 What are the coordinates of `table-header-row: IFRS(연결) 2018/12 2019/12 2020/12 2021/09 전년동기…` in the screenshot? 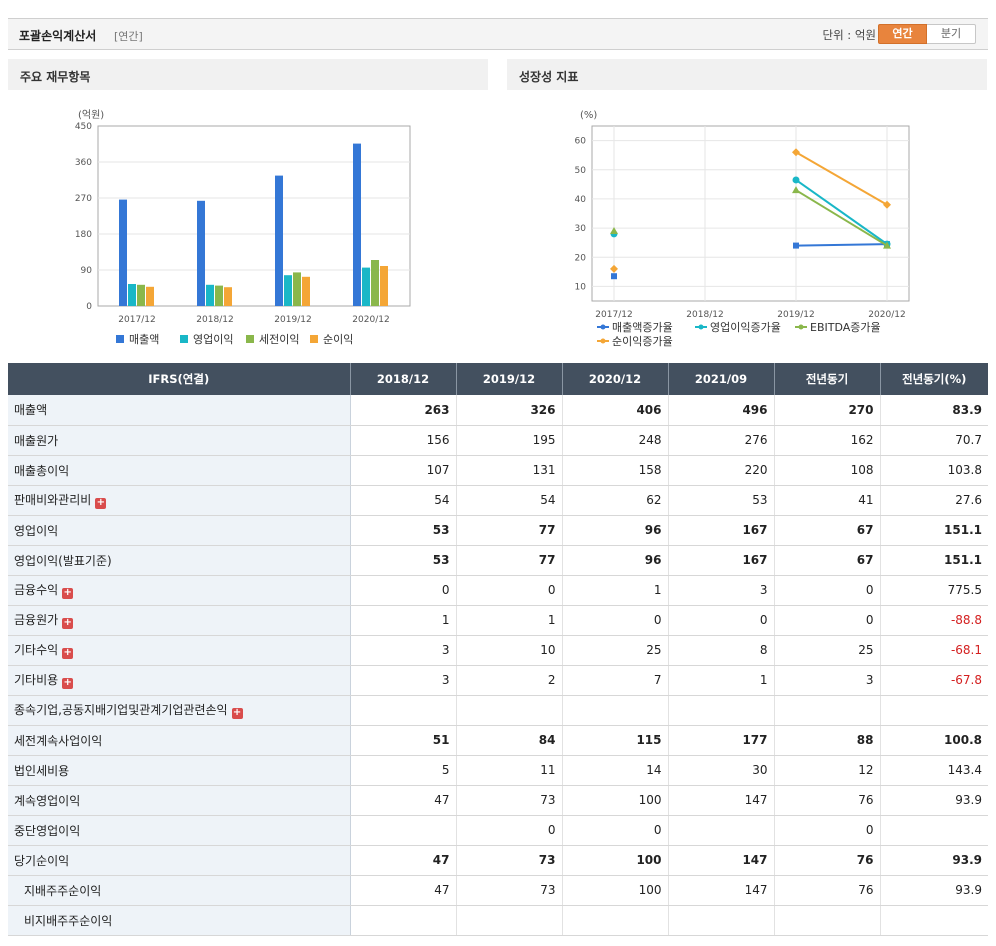 It's located at (498, 379).